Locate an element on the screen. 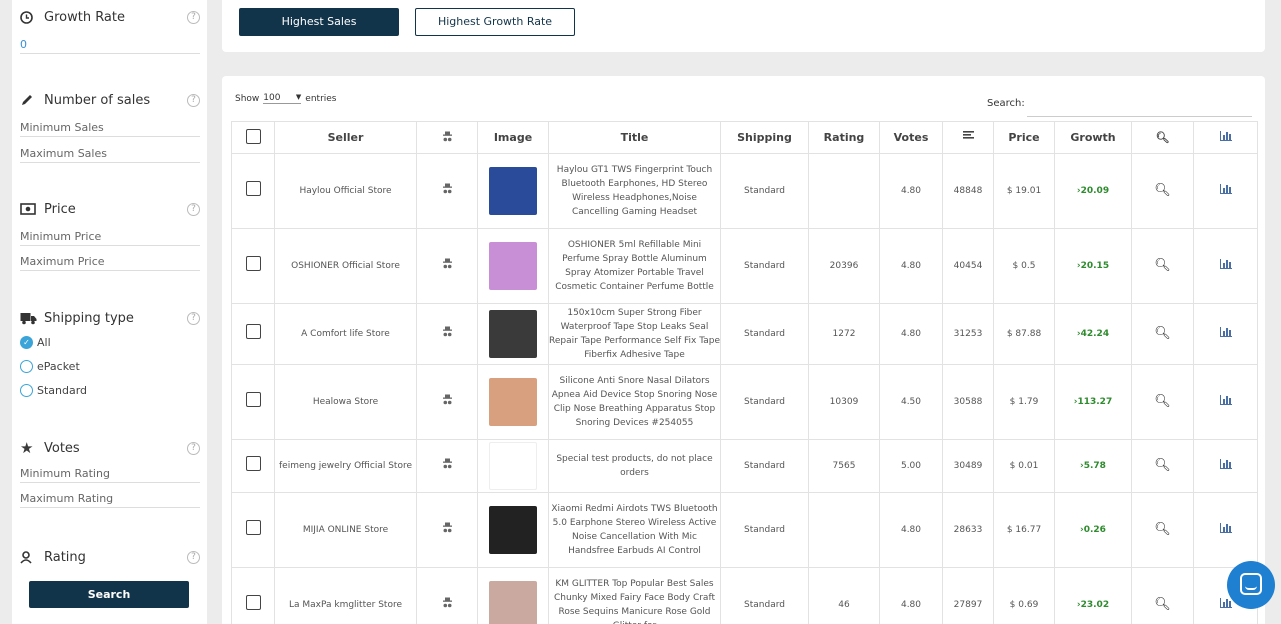 The image size is (1281, 624). seller-cell: MIJIA ONLINE Store is located at coordinates (345, 530).